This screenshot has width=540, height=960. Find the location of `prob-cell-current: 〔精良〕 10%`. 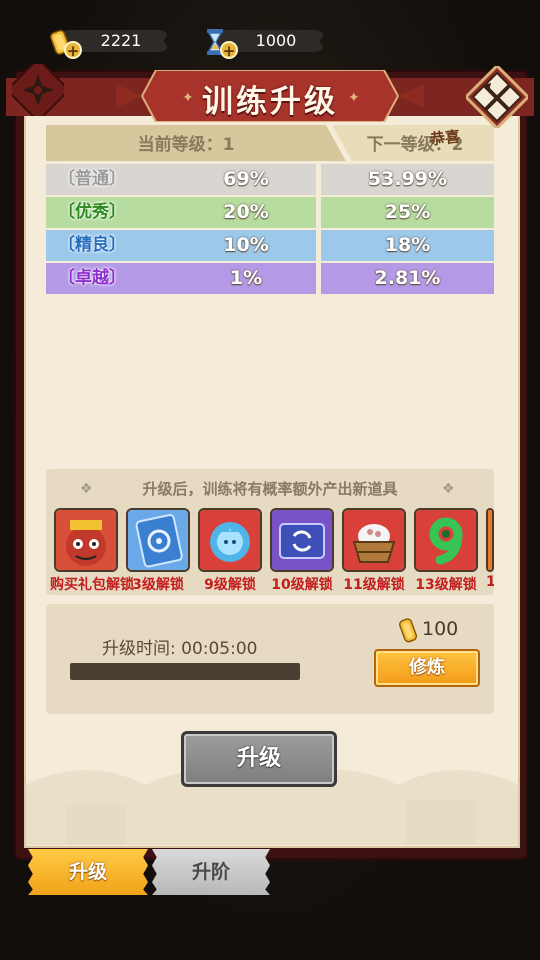

prob-cell-current: 〔精良〕 10% is located at coordinates (181, 245).